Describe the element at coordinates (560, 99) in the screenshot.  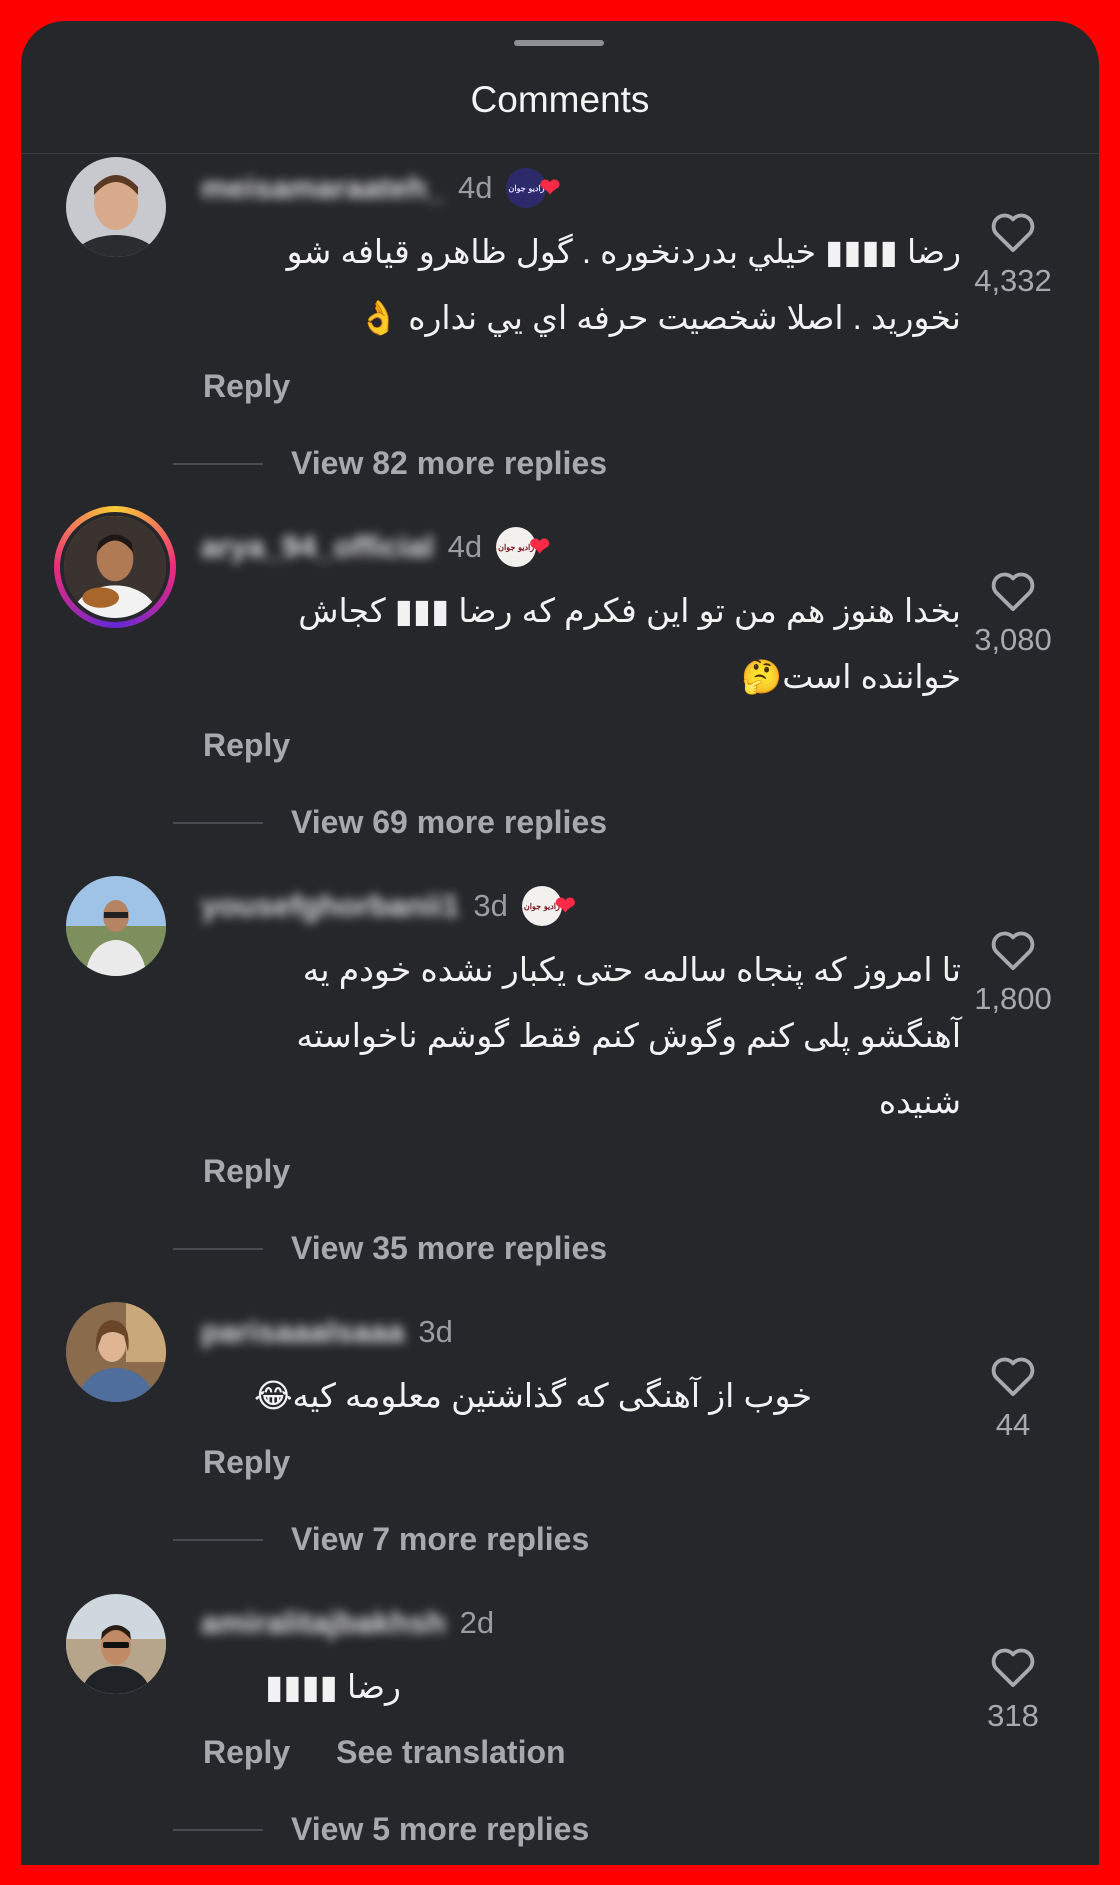
I see `sheet-title: Comments` at that location.